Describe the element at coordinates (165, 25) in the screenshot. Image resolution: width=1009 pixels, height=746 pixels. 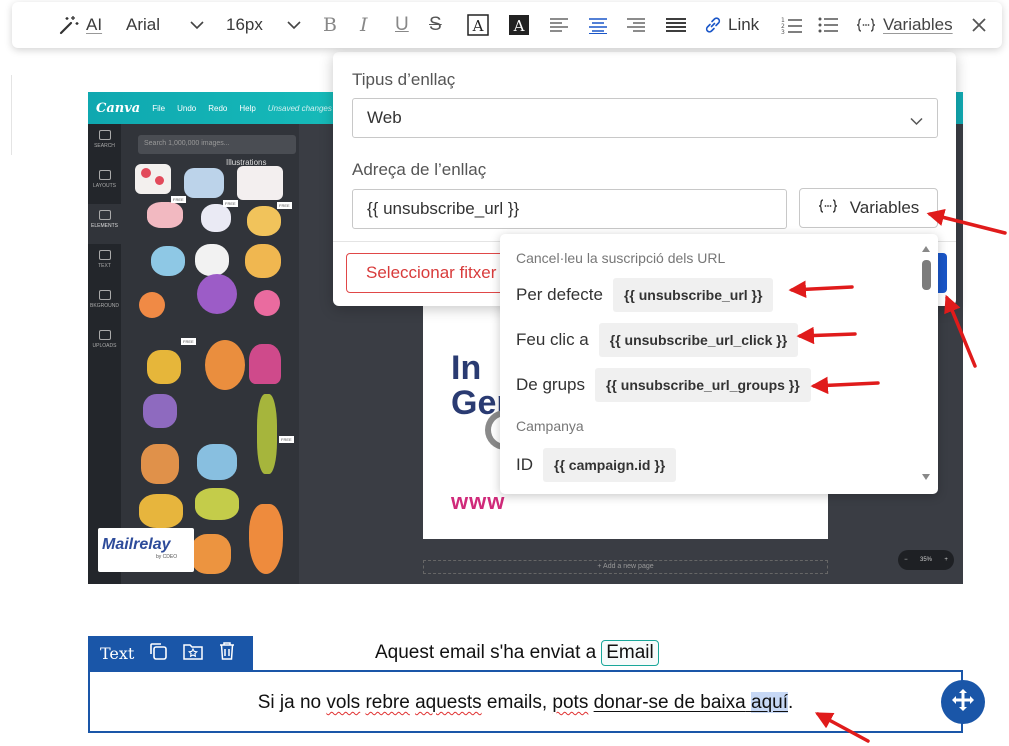
I see `font-family-select: Arial` at that location.